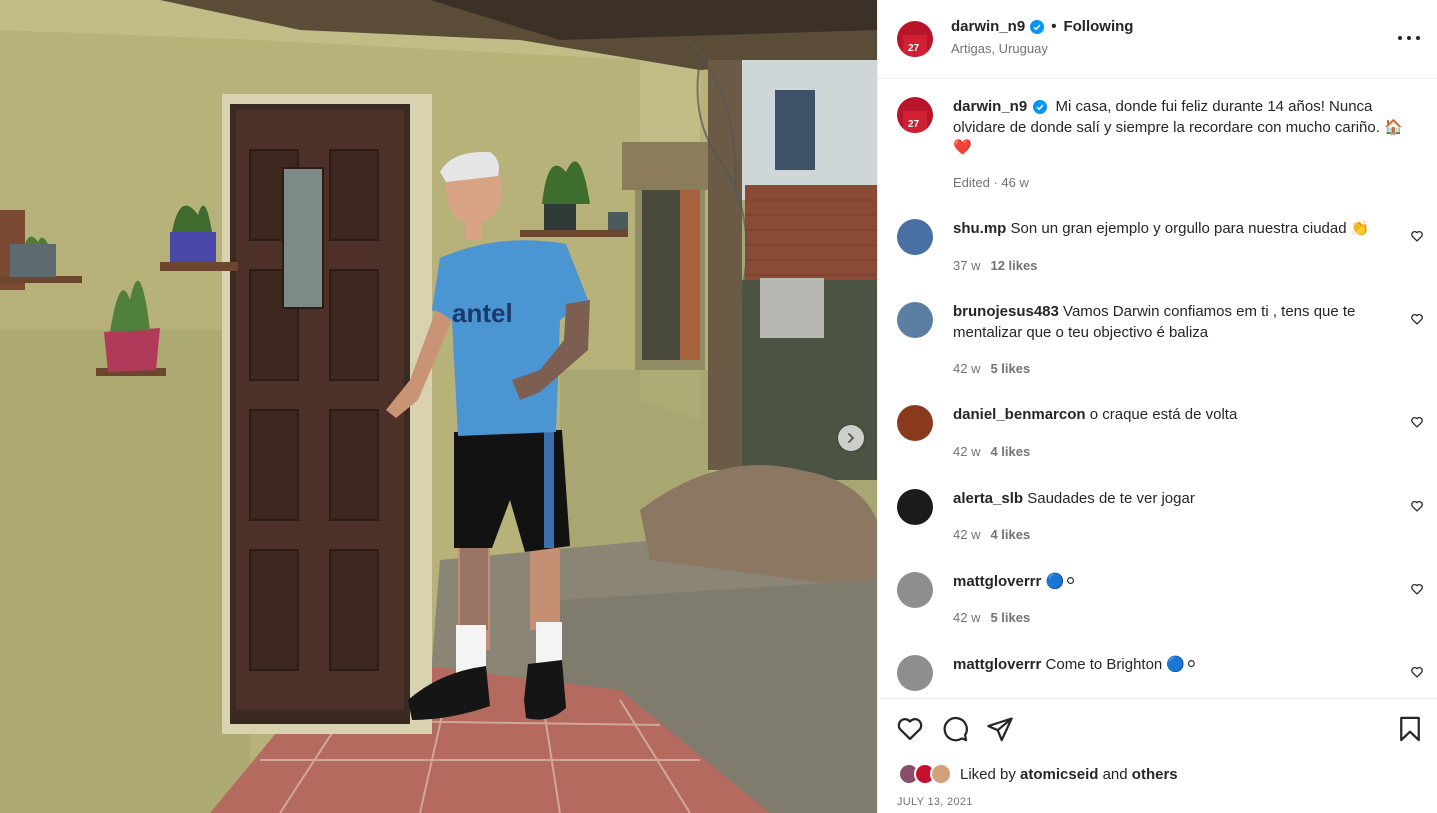 This screenshot has height=813, width=1437. Describe the element at coordinates (999, 48) in the screenshot. I see `post-location: Artigas, Uruguay` at that location.